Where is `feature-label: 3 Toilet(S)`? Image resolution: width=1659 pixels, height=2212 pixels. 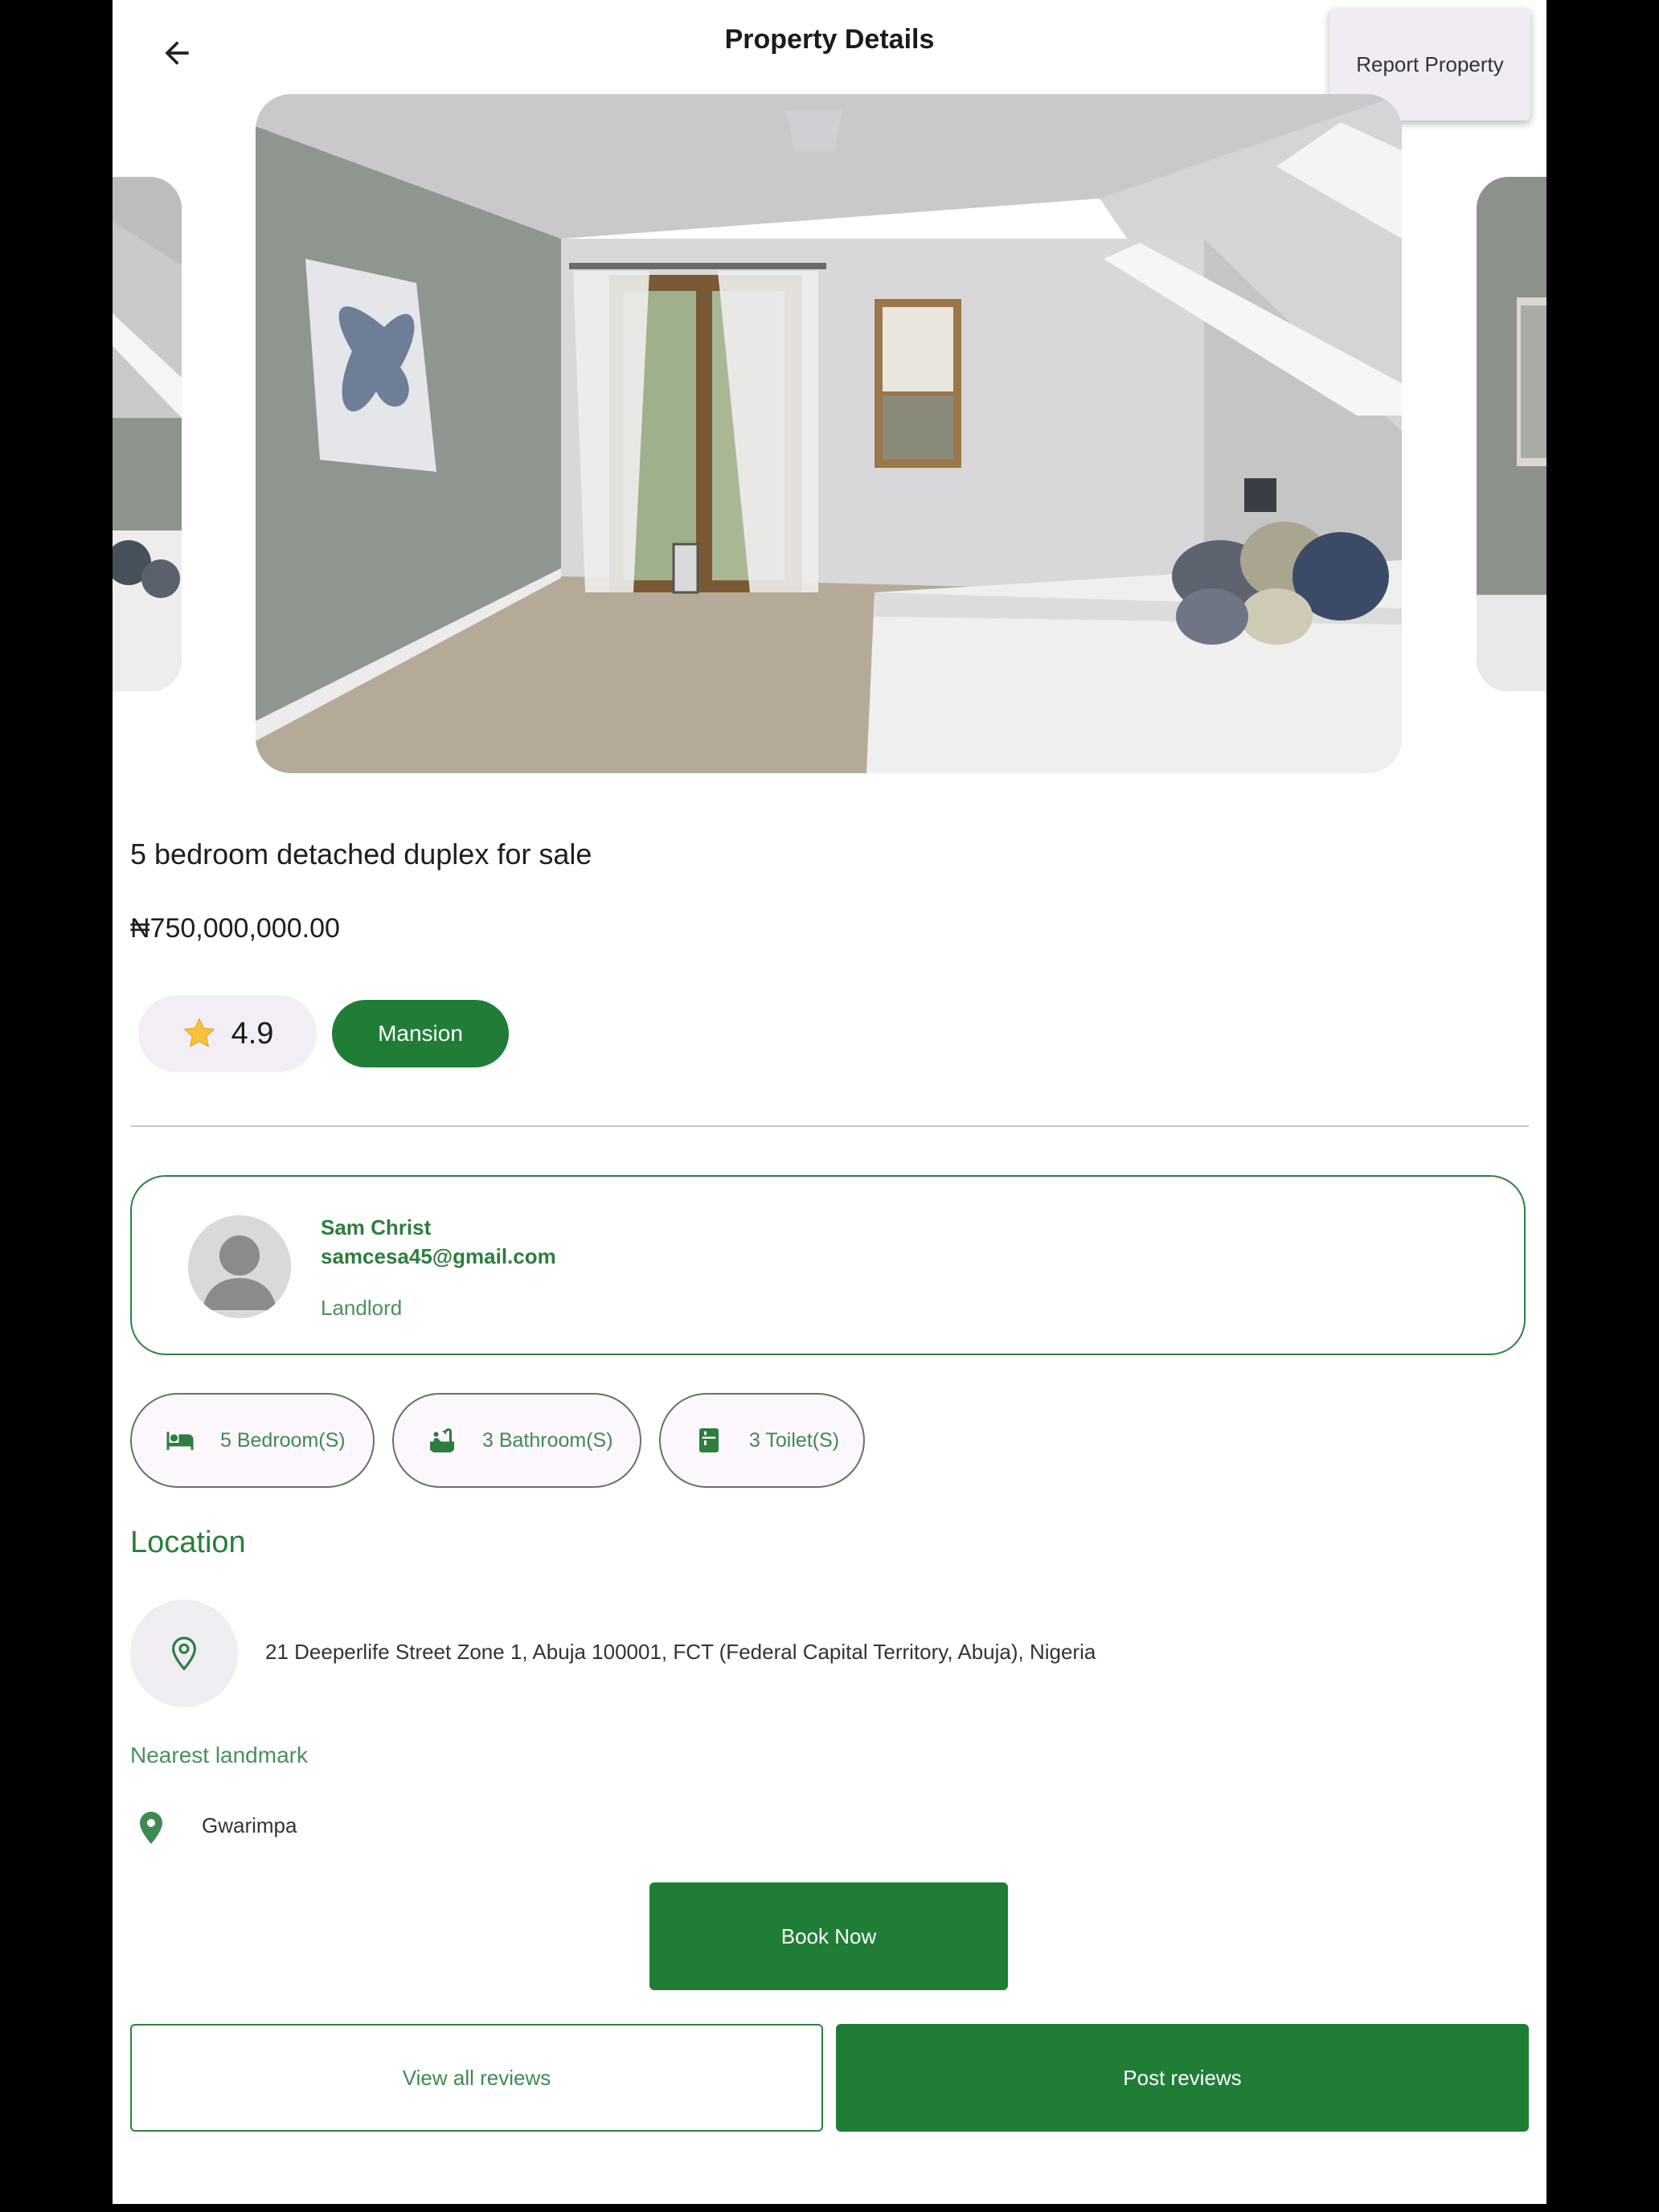
feature-label: 3 Toilet(S) is located at coordinates (794, 1440).